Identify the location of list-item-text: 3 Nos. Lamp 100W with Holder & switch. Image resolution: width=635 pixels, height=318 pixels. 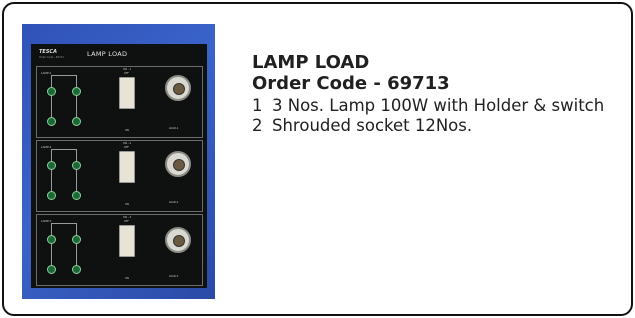
(438, 105).